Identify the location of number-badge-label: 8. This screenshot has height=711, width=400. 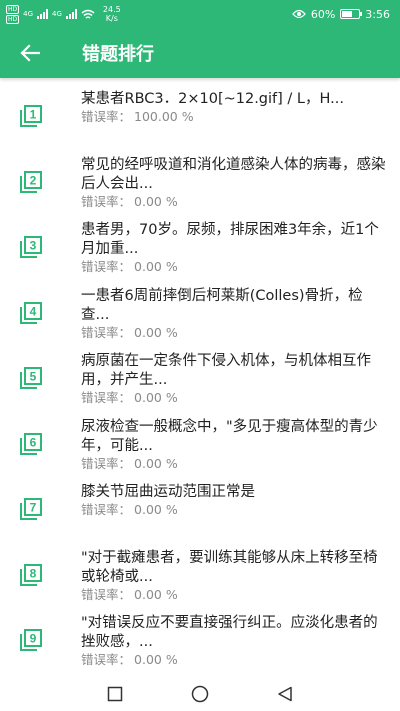
(33, 573).